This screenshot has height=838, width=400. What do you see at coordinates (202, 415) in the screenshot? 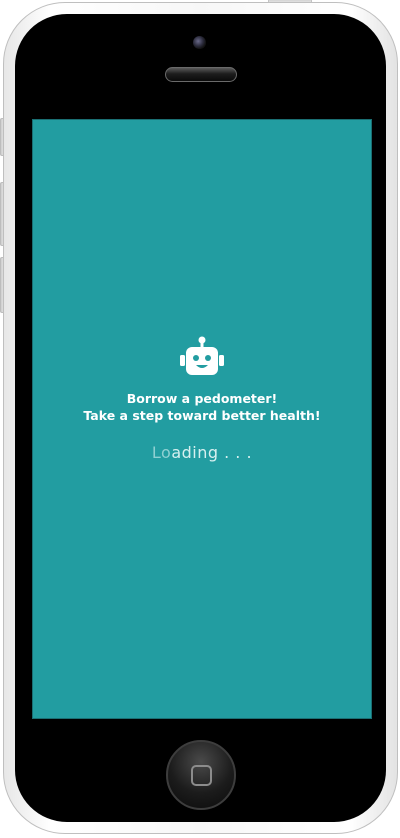
I see `tagline-line-2: Take a step toward better health!` at bounding box center [202, 415].